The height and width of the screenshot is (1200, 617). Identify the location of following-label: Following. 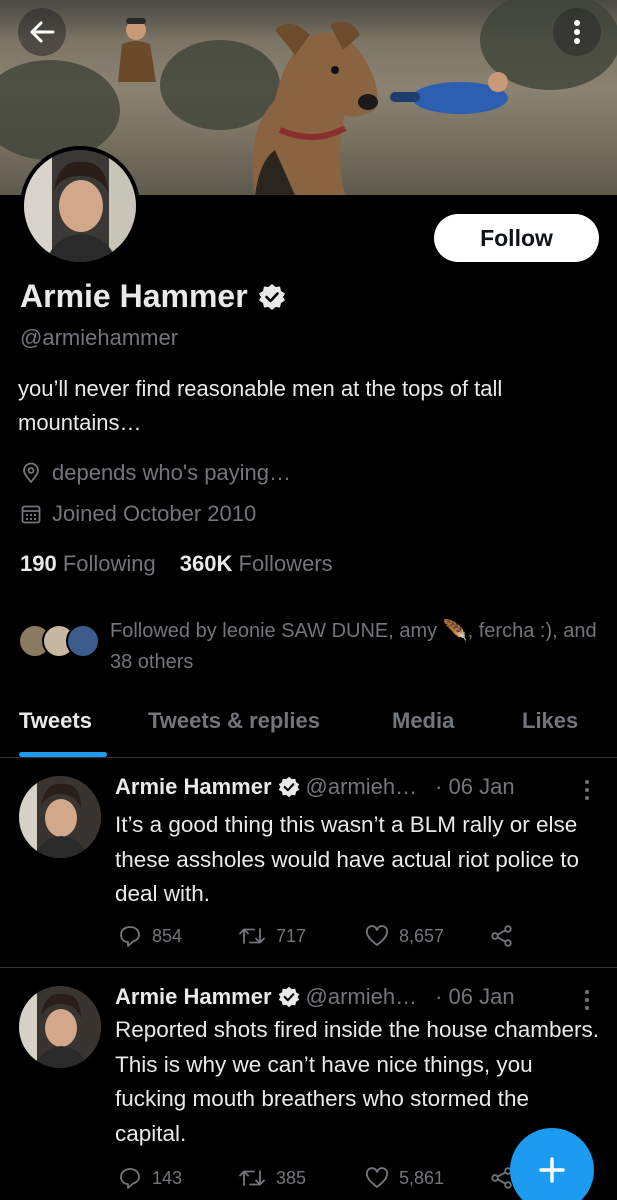
(109, 563).